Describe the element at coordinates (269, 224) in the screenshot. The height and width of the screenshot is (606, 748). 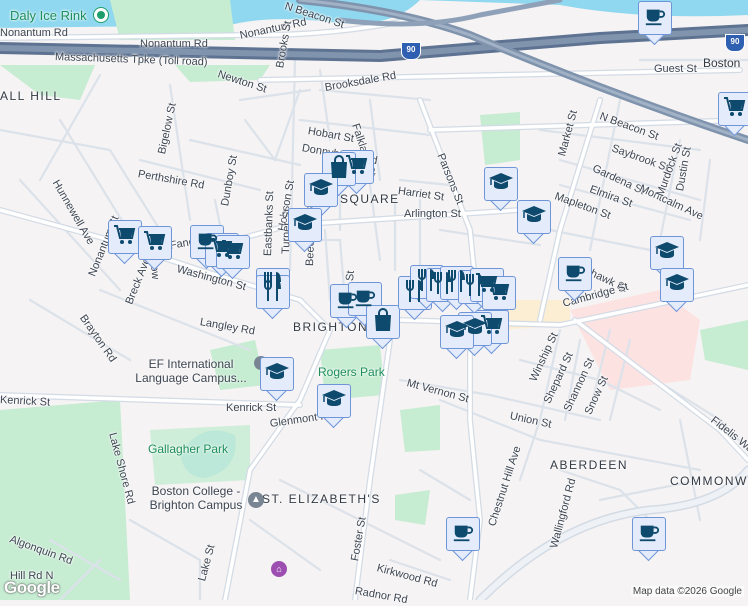
I see `street-label: Eastbanks St` at that location.